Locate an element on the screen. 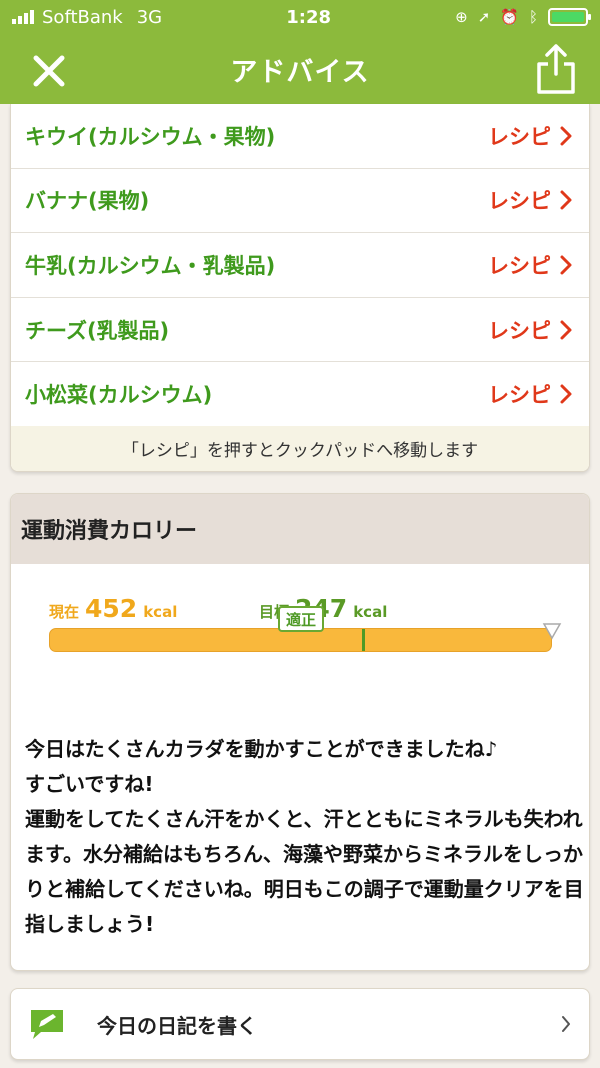  current-unit: kcal is located at coordinates (160, 612).